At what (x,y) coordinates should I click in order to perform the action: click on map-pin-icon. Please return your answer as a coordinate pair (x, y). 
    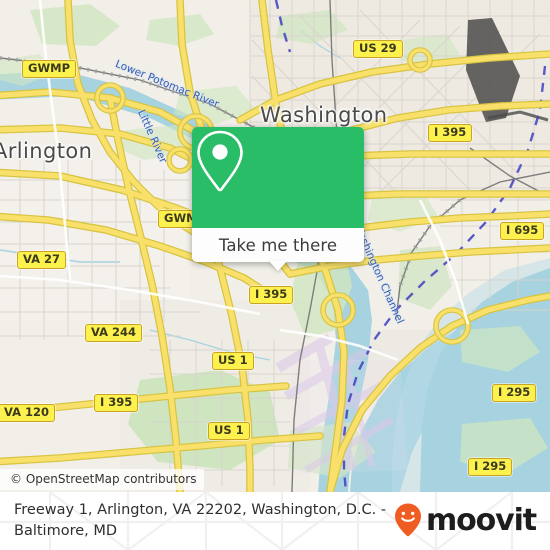
    Looking at the image, I should click on (220, 161).